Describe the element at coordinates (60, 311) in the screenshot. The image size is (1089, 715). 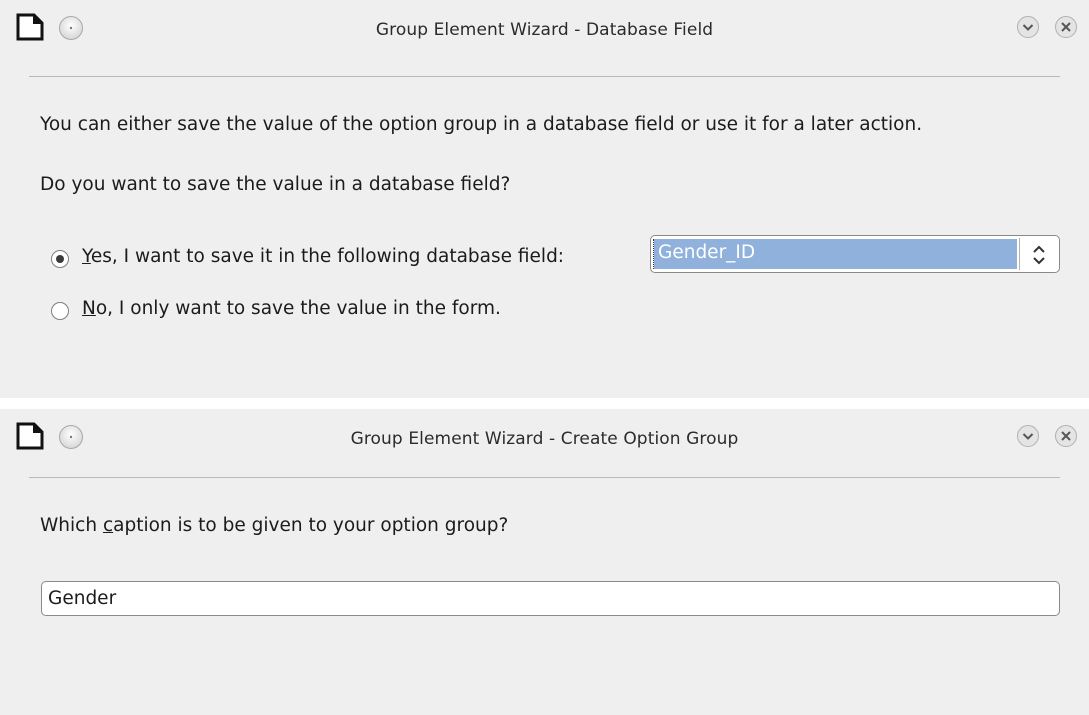
I see `radio-no` at that location.